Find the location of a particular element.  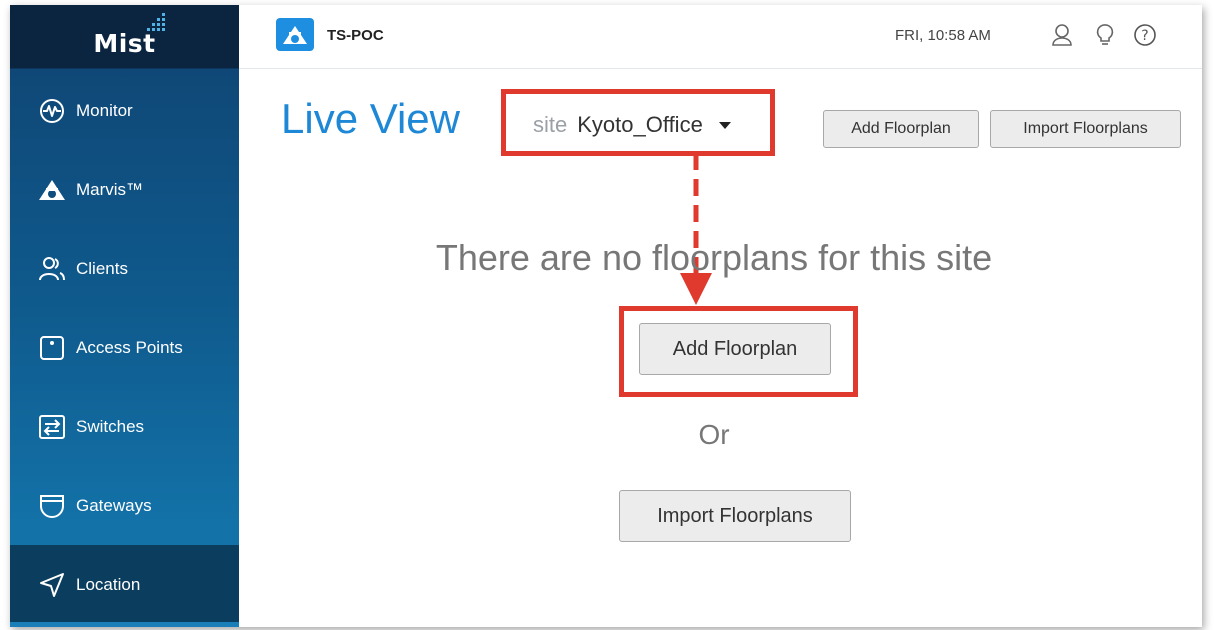

sidebar-item-marvis: Marvis™ is located at coordinates (124, 189).